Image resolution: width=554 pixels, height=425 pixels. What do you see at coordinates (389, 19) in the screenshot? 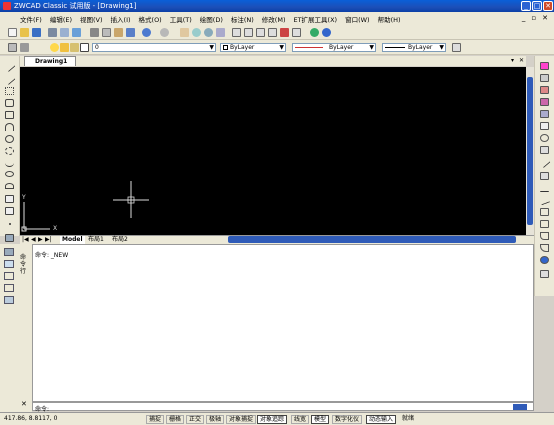
I see `menu-help: 帮助(H)` at bounding box center [389, 19].